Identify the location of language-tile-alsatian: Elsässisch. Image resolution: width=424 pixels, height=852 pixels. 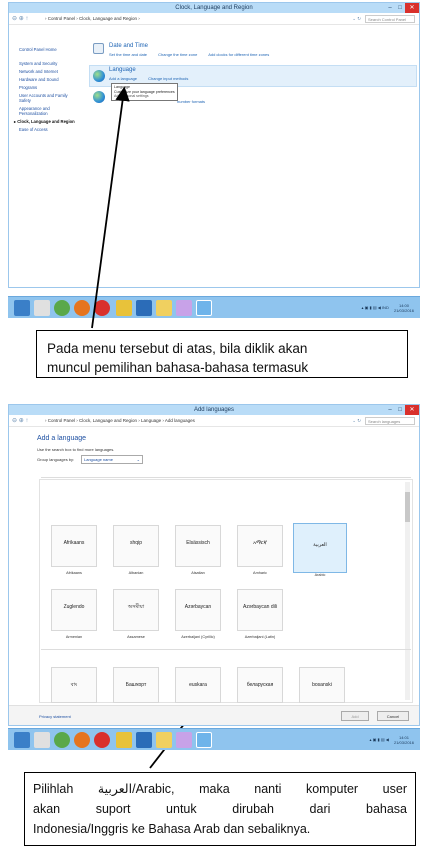
(198, 546).